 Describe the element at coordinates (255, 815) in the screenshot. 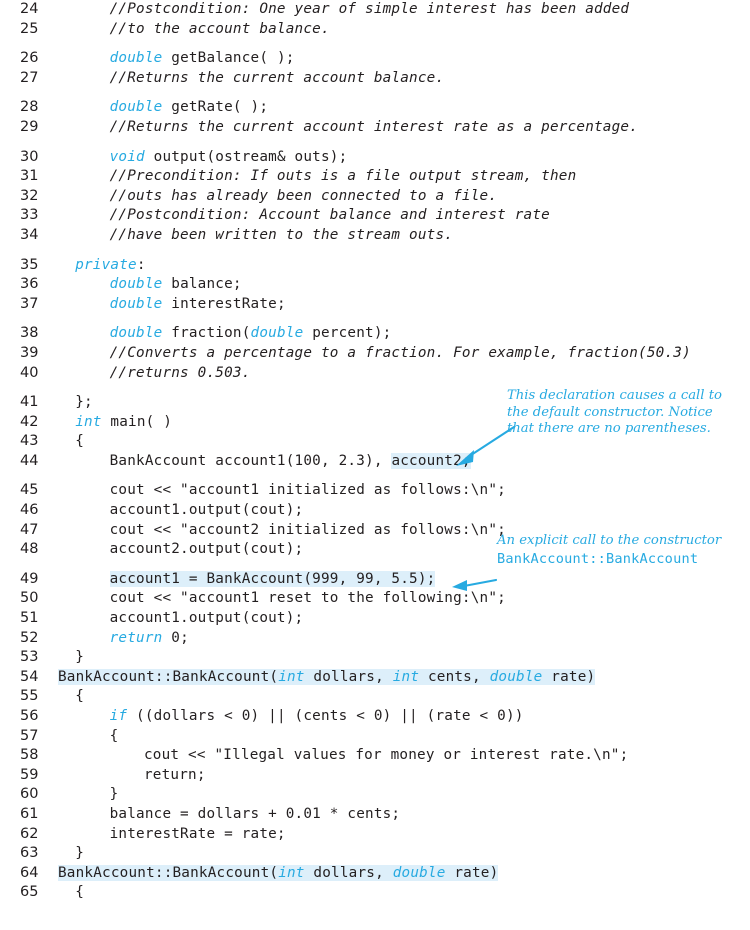

I see `code-text: balance = dollars + 0.01 * cents;` at that location.